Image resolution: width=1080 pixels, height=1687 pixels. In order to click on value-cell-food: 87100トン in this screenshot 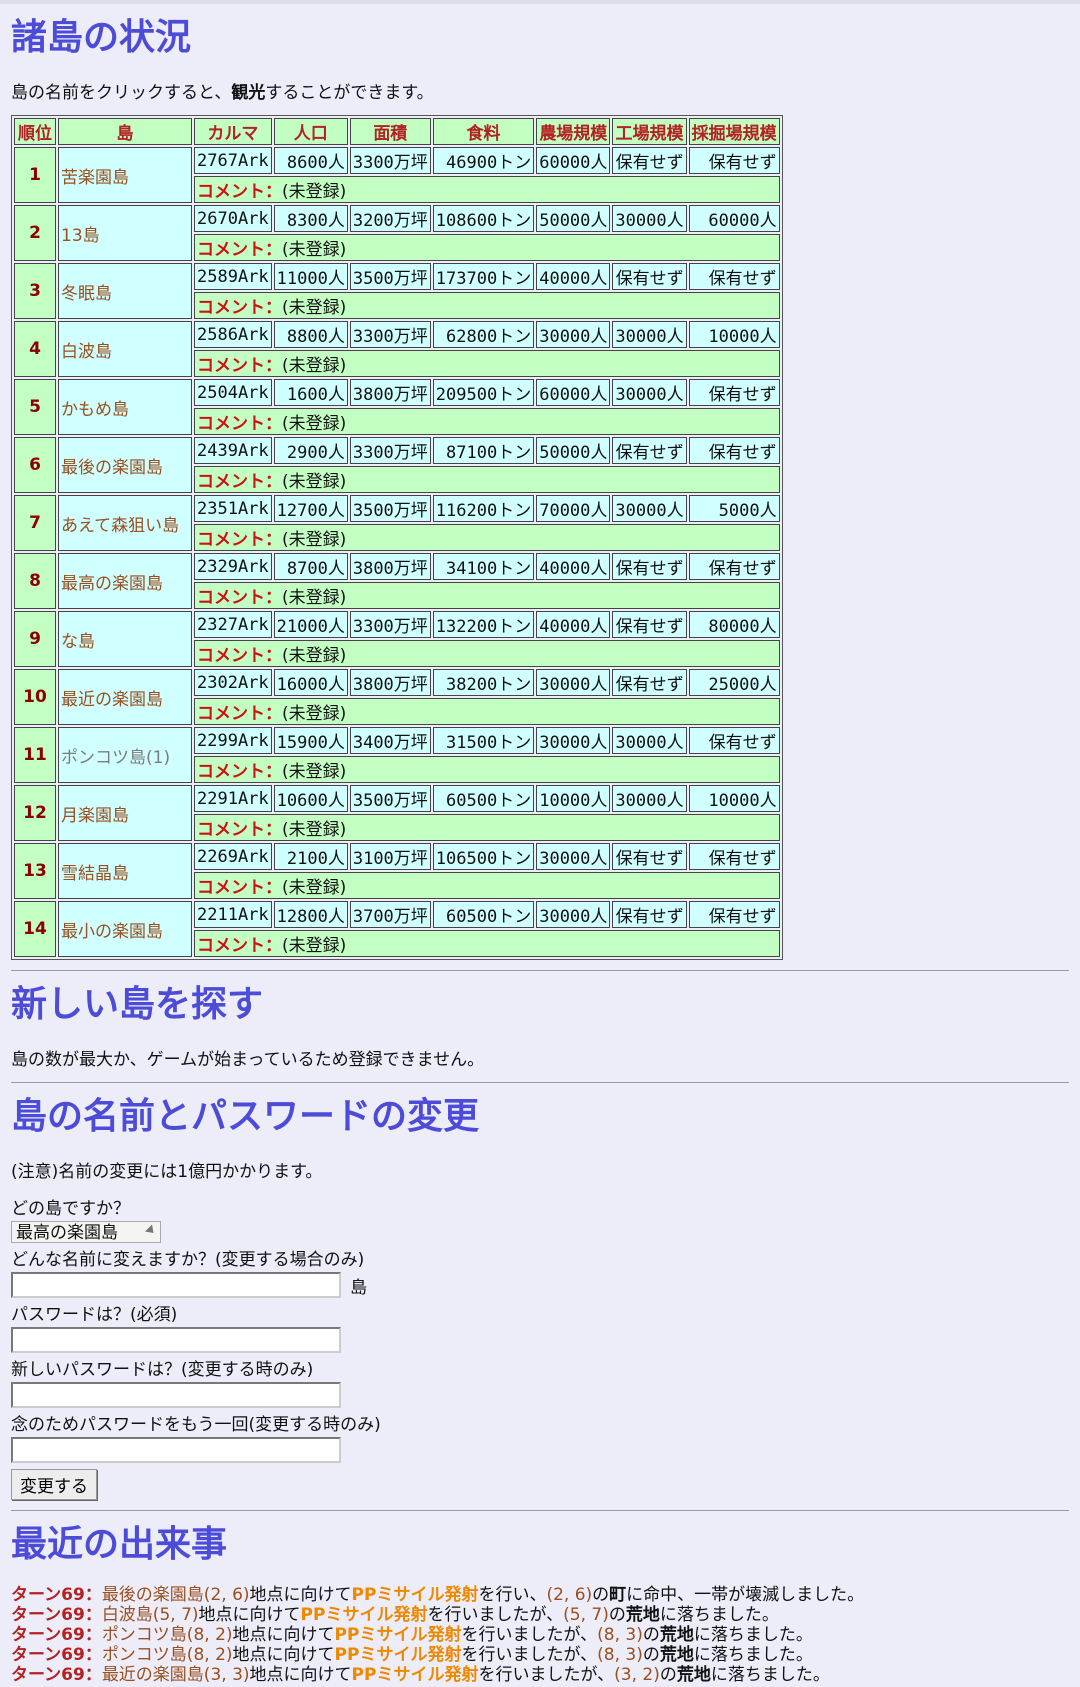, I will do `click(483, 450)`.